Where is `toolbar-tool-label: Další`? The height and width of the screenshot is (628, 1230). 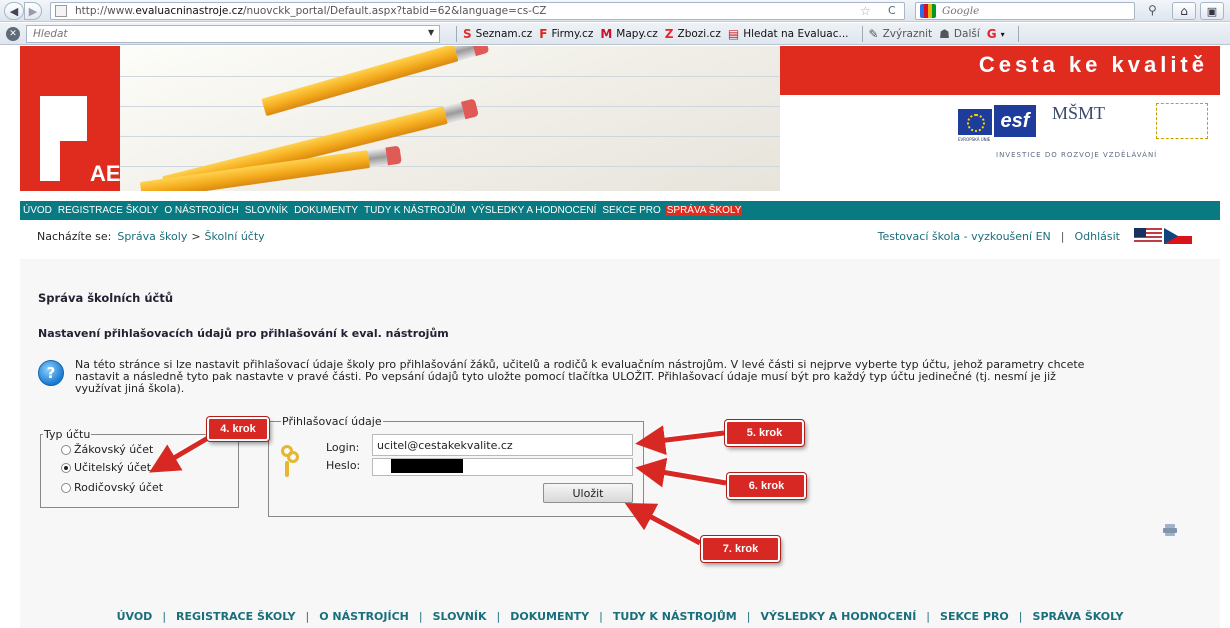 toolbar-tool-label: Další is located at coordinates (966, 34).